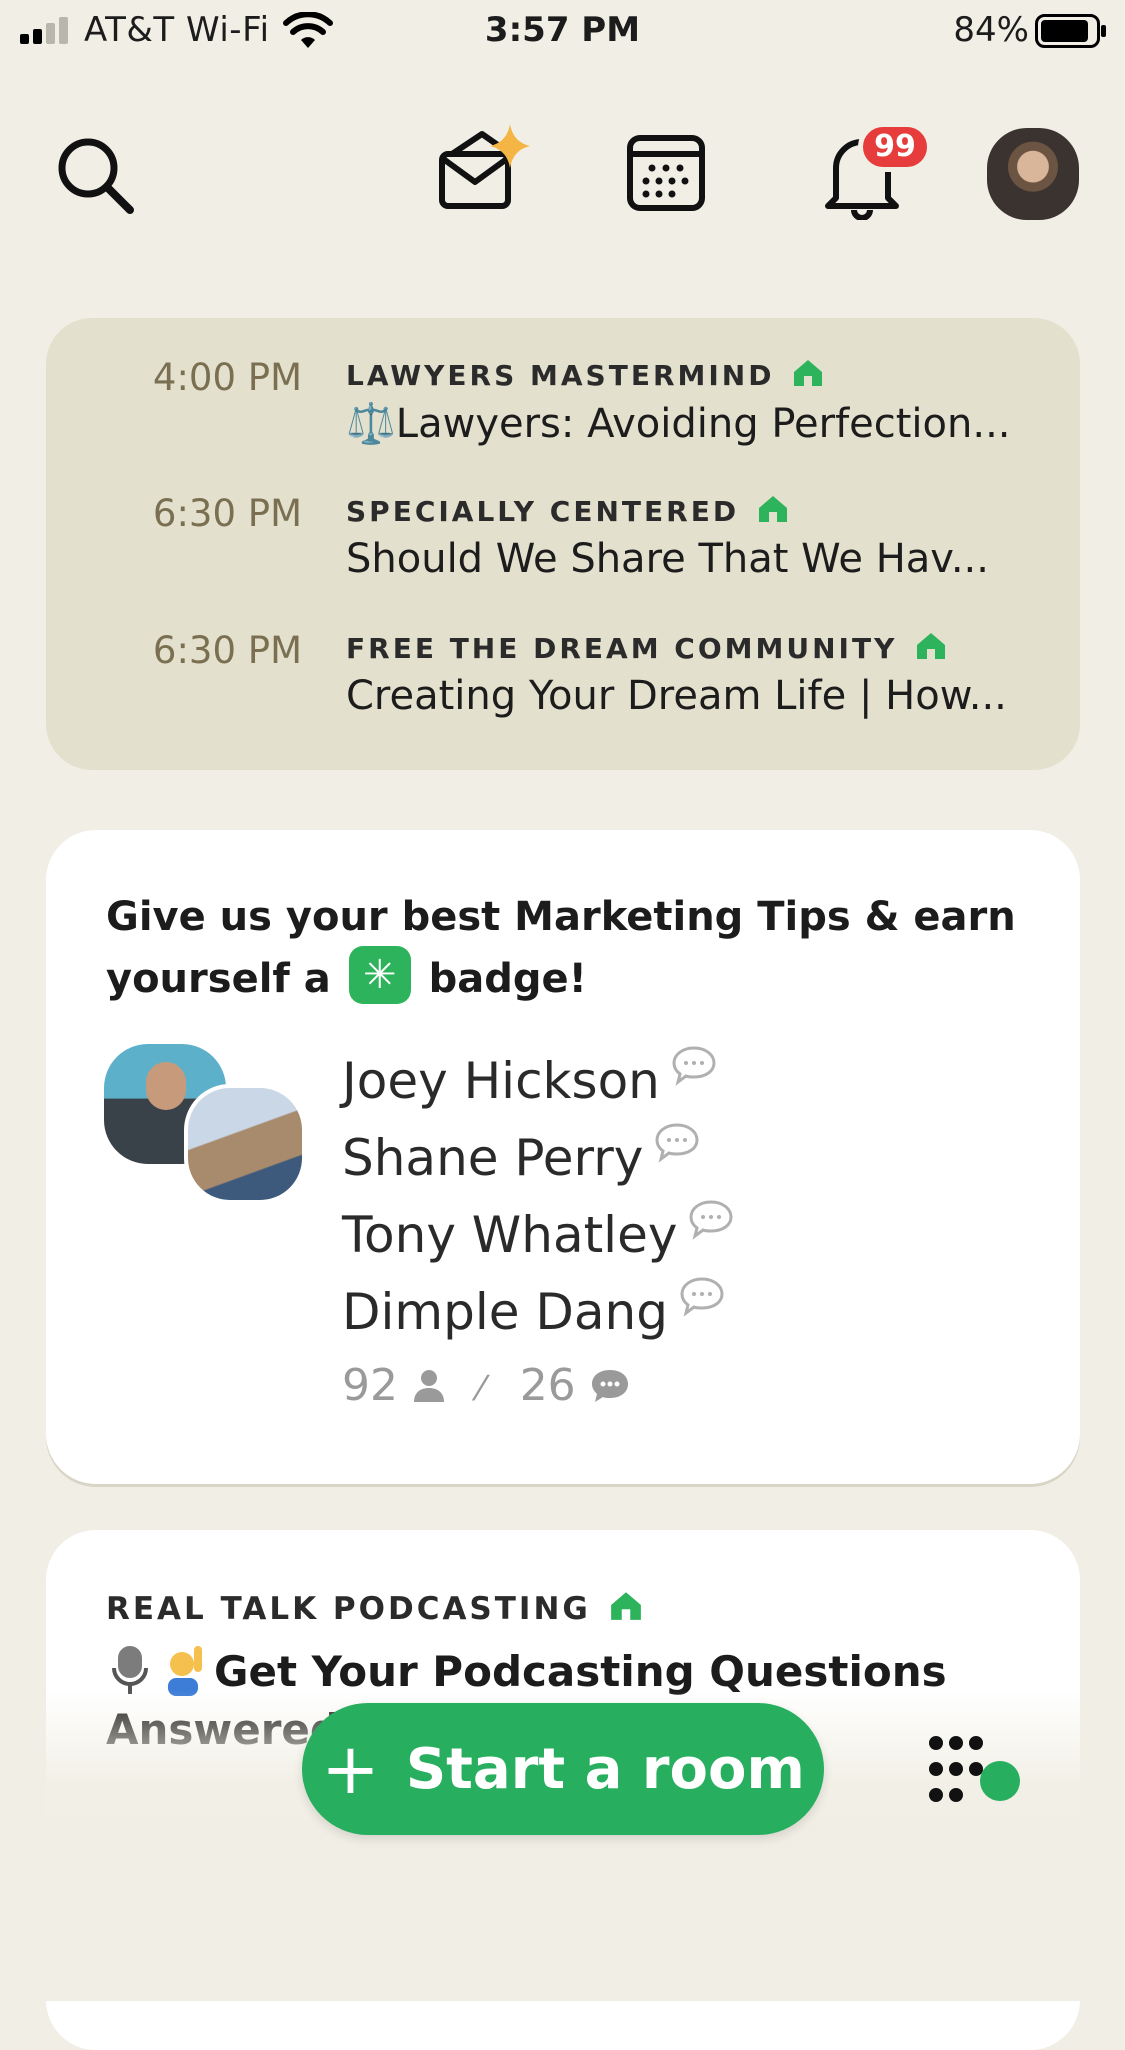 This screenshot has width=1125, height=2050. What do you see at coordinates (374, 1608) in the screenshot?
I see `room-club-name: REAL TALK PODCASTING` at bounding box center [374, 1608].